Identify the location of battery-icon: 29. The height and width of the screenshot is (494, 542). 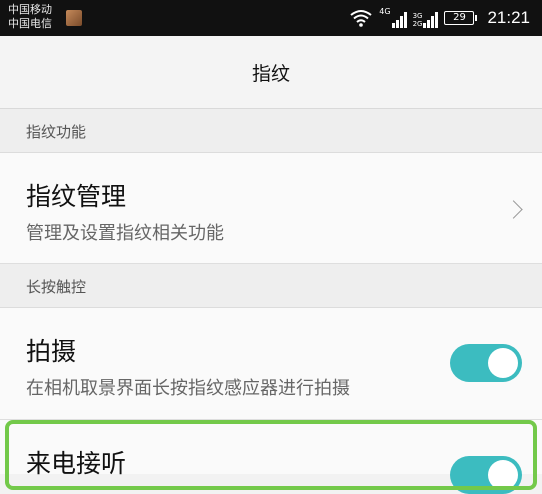
(461, 18).